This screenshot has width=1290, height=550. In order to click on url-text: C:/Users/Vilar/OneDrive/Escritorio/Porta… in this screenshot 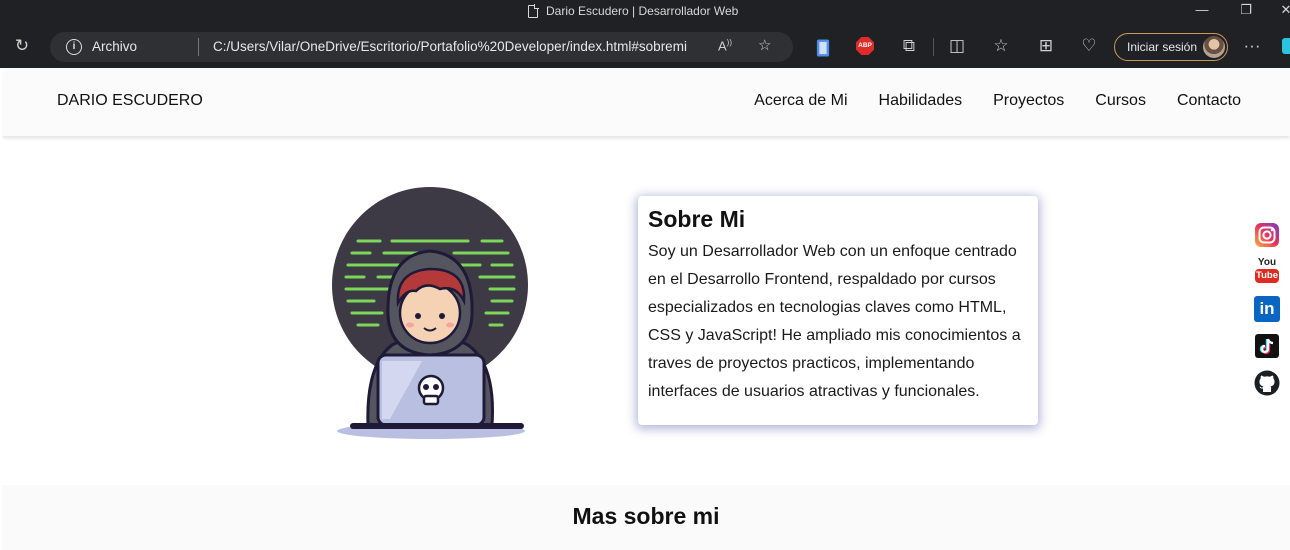, I will do `click(450, 46)`.